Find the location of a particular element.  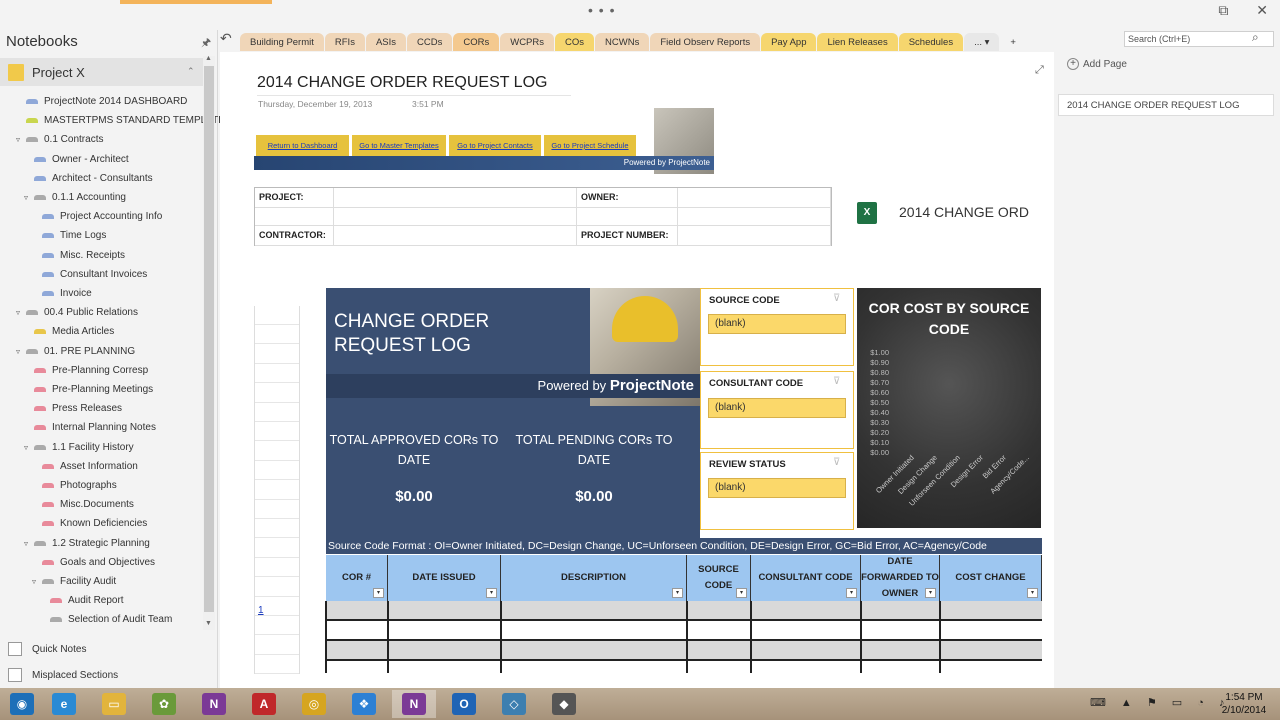

taskbar-app-dropbox: ❖ is located at coordinates (364, 704).